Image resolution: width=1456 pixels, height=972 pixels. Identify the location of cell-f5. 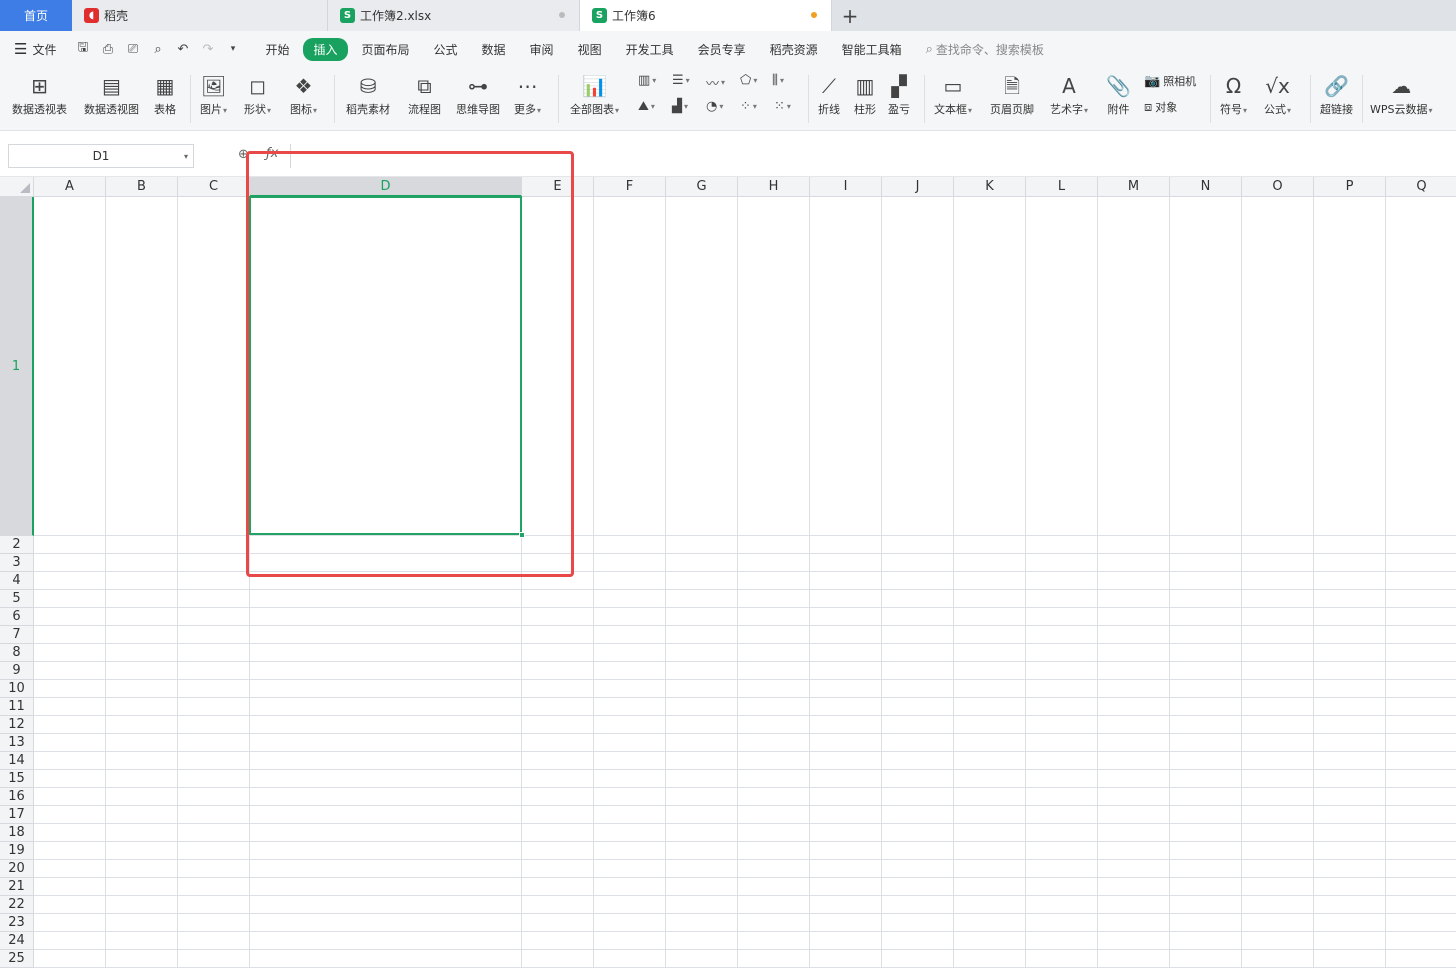
(630, 599).